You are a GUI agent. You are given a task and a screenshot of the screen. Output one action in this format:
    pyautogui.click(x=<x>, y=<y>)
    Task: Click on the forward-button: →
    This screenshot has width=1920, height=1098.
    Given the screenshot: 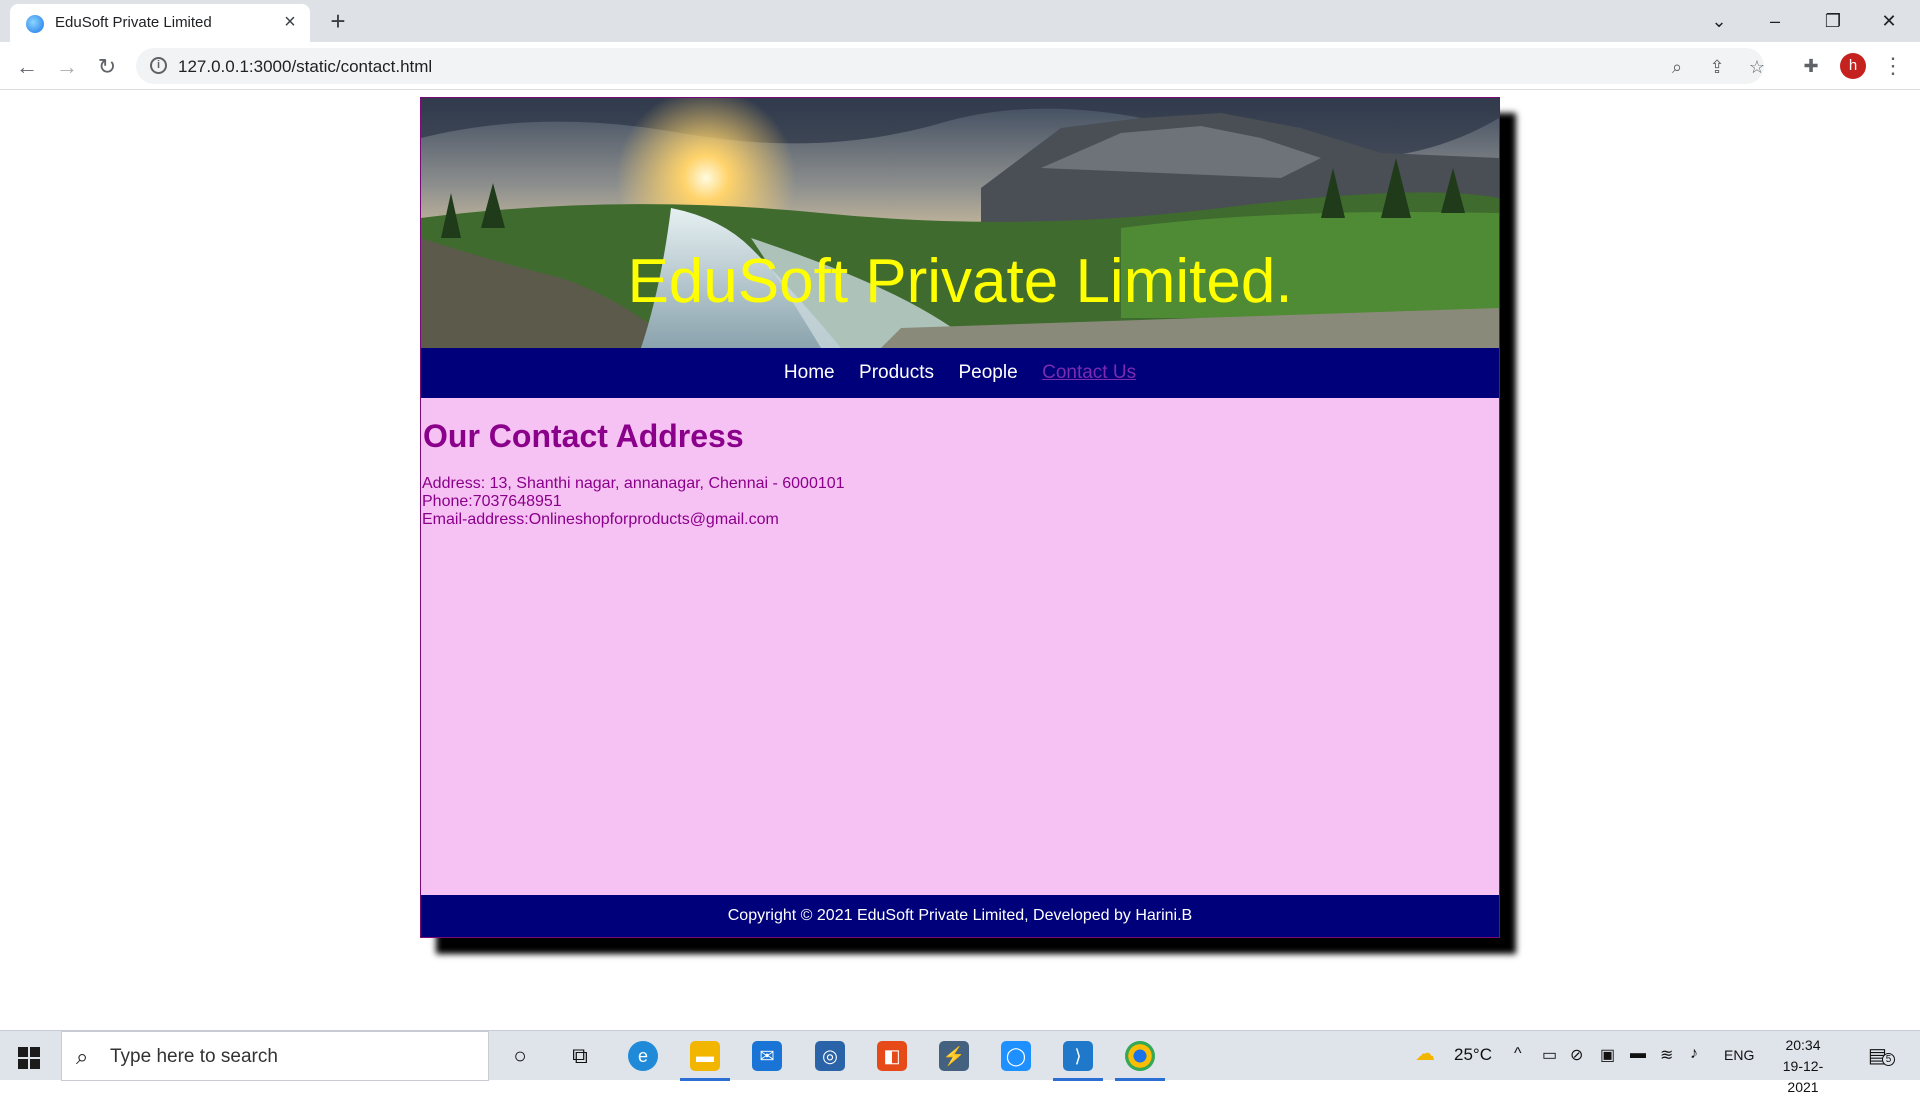 What is the action you would take?
    pyautogui.click(x=67, y=67)
    